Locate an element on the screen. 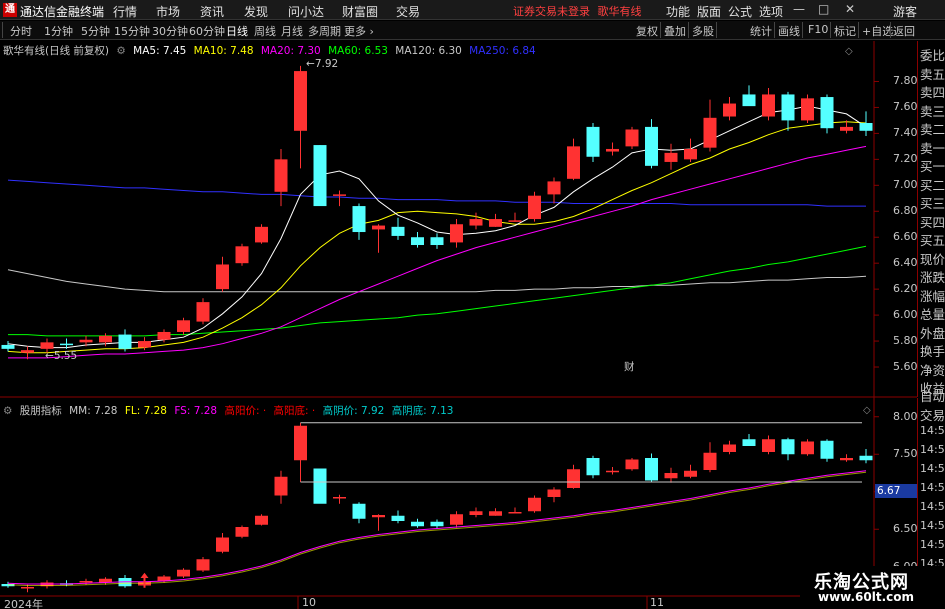 The height and width of the screenshot is (609, 945). tool-stats: 统计 is located at coordinates (761, 31).